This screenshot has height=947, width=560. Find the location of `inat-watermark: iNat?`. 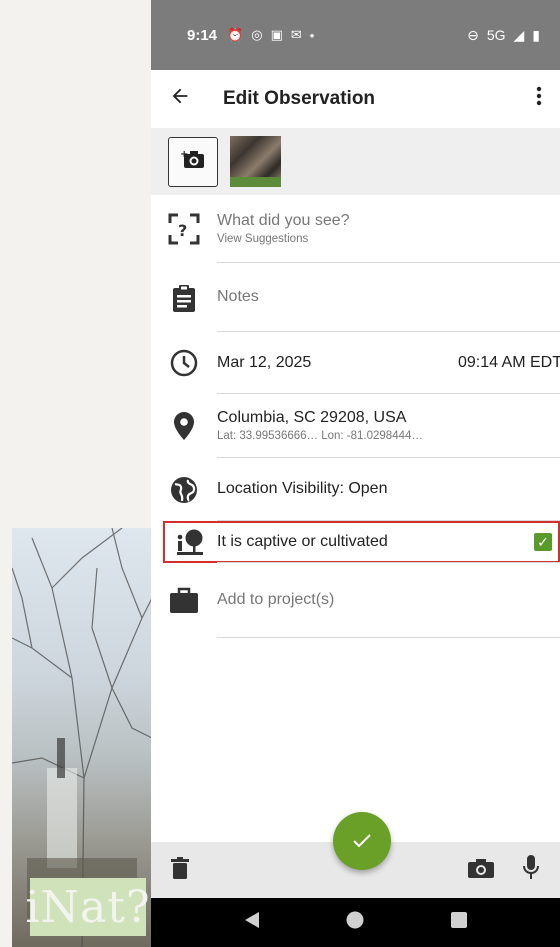

inat-watermark: iNat? is located at coordinates (87, 907).